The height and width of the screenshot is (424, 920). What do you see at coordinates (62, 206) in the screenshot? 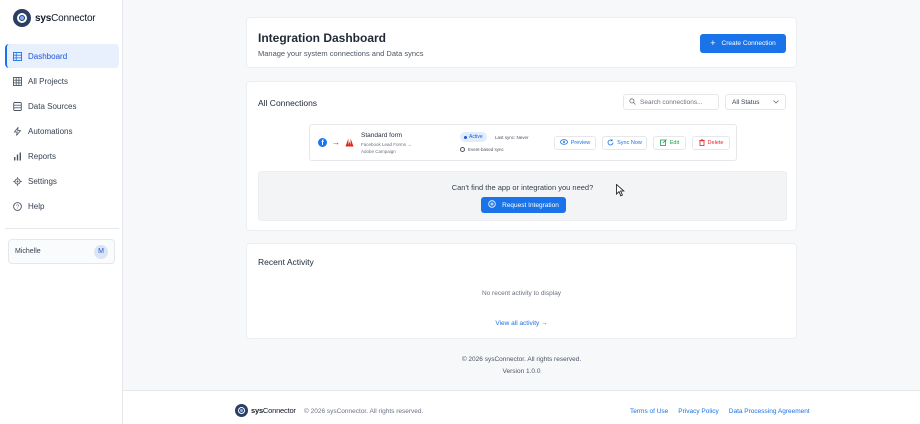
I see `sidebar-item-help: ? Help` at bounding box center [62, 206].